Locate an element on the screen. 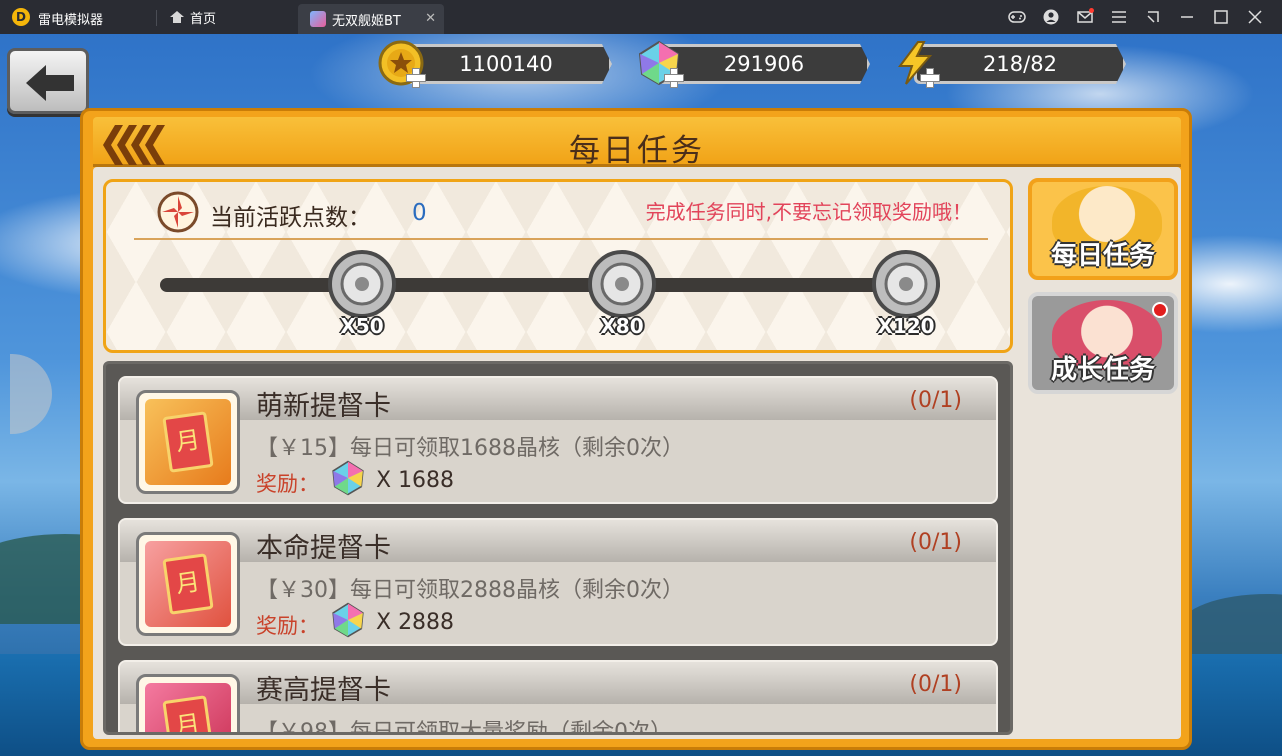  emulator-titlebar: D 雷电模拟器 首页 无双舰姬BT ✕ is located at coordinates (641, 17).